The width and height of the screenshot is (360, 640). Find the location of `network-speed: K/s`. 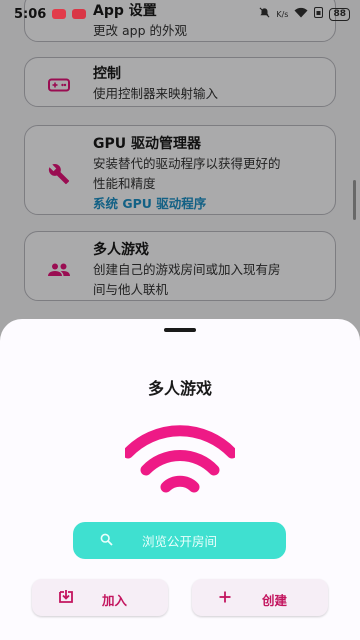

network-speed: K/s is located at coordinates (282, 14).